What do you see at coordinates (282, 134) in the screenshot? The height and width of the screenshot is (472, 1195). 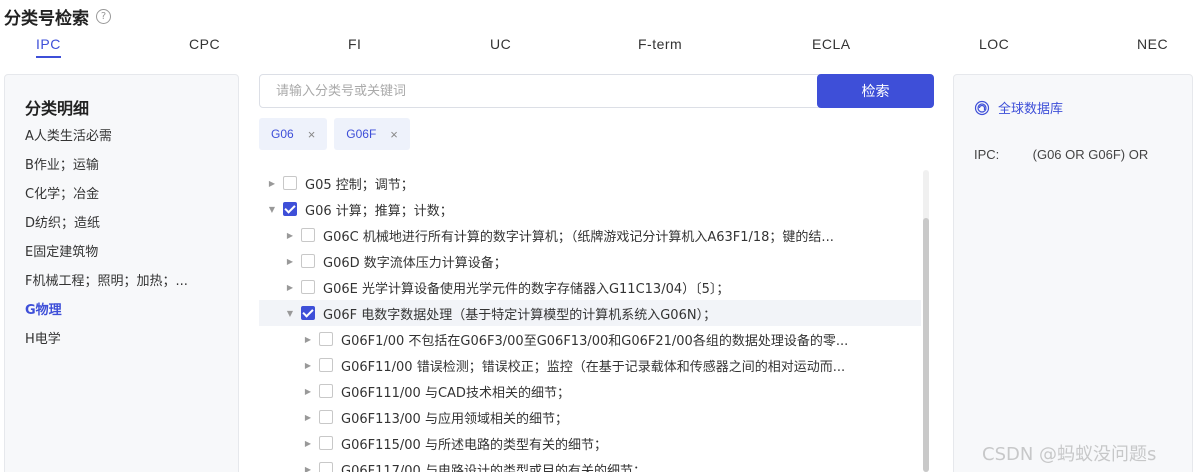 I see `chip-label: G06` at bounding box center [282, 134].